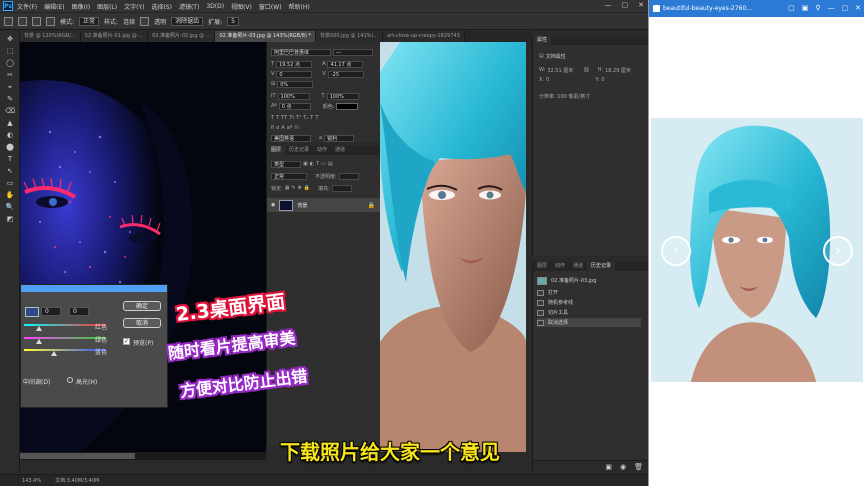  Describe the element at coordinates (291, 138) in the screenshot. I see `language-select: 美国英语` at that location.